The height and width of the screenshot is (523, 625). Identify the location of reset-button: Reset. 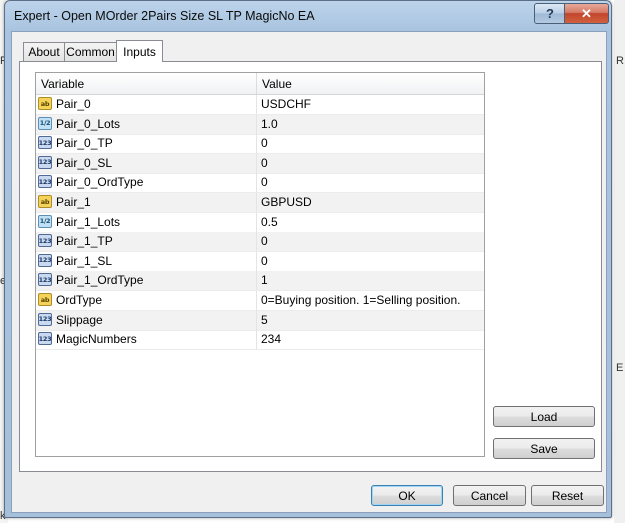
(567, 495).